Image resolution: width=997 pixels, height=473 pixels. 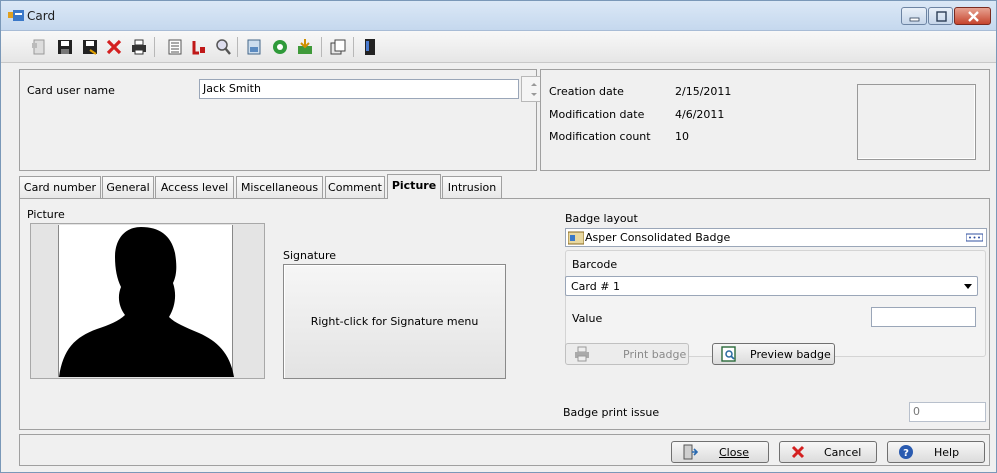 I want to click on help-label: Help, so click(x=947, y=452).